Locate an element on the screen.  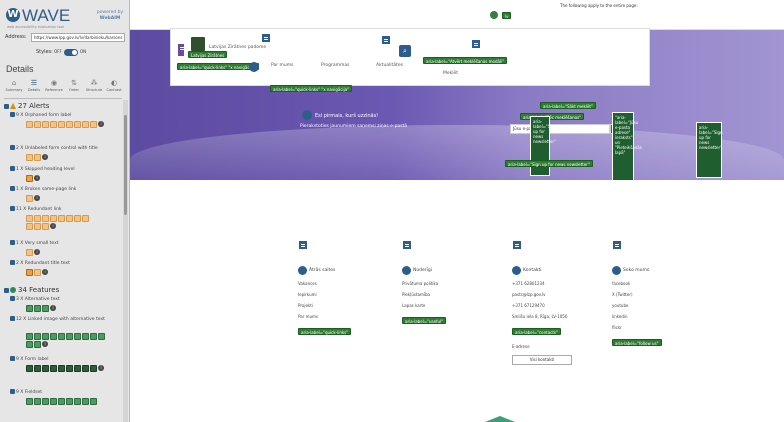
alert-item: 2 X Unlabeled form control with title is located at coordinates (54, 148).